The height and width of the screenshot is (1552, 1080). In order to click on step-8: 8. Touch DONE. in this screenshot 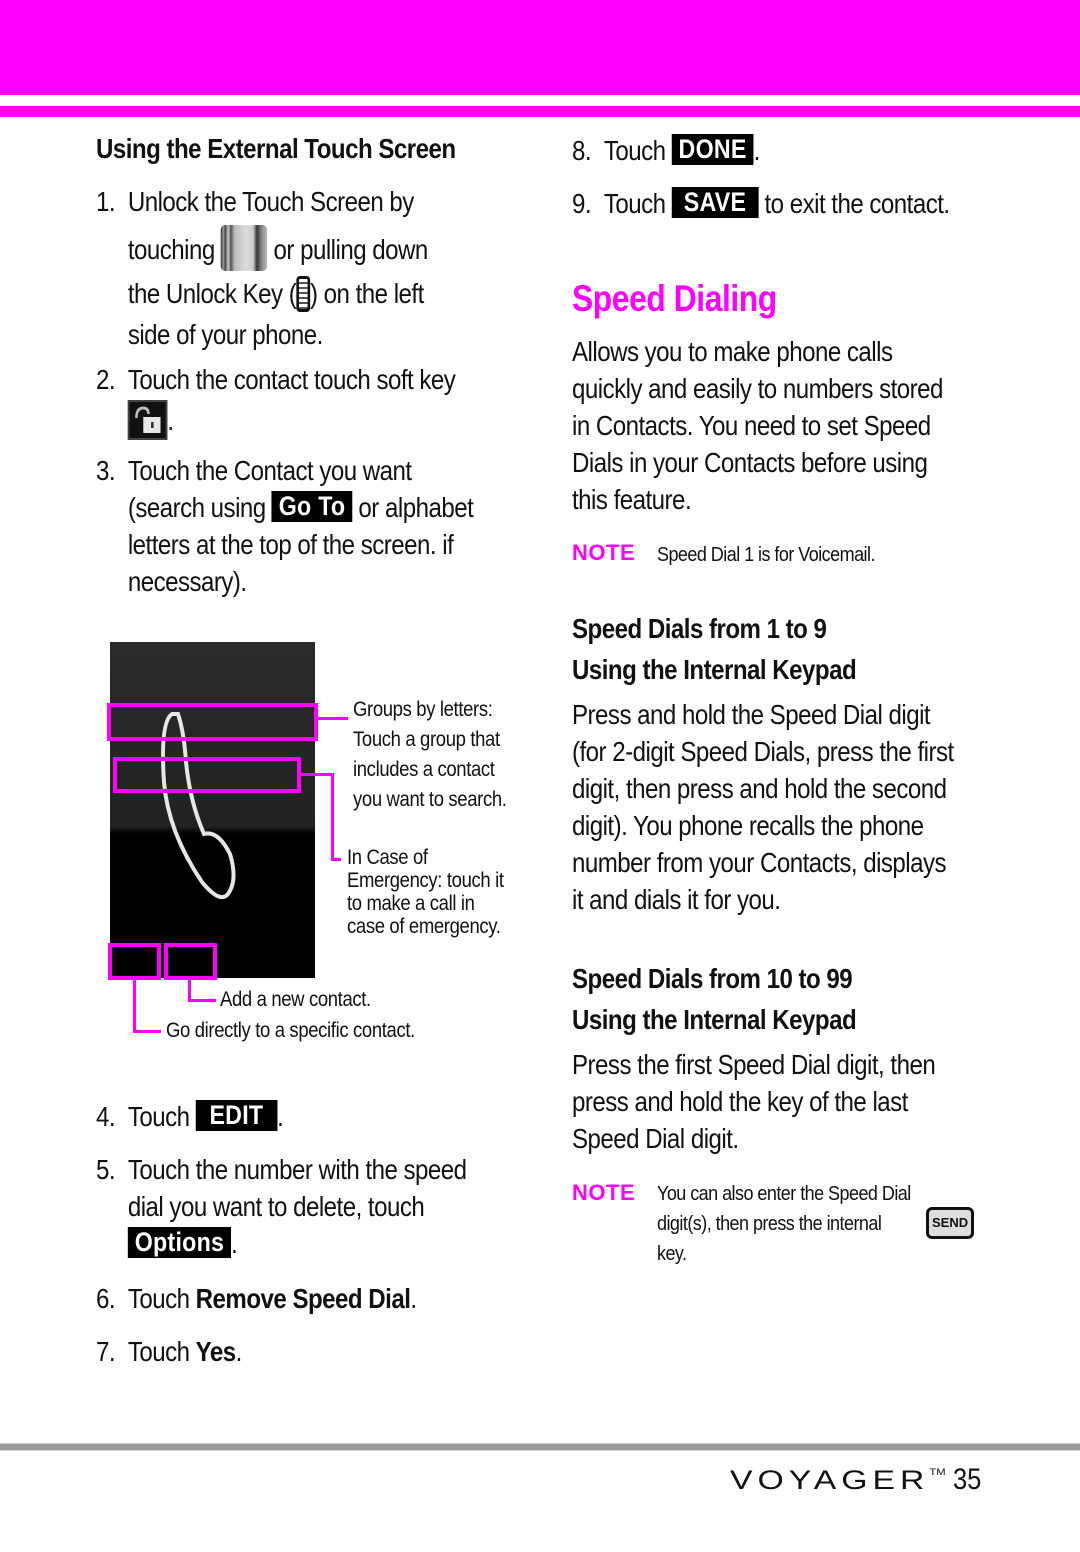, I will do `click(666, 150)`.